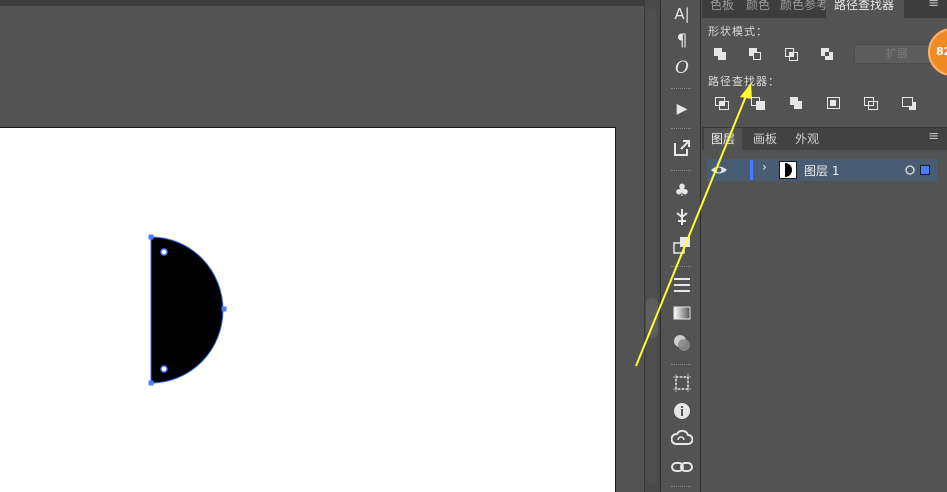  I want to click on crop-icon, so click(833, 103).